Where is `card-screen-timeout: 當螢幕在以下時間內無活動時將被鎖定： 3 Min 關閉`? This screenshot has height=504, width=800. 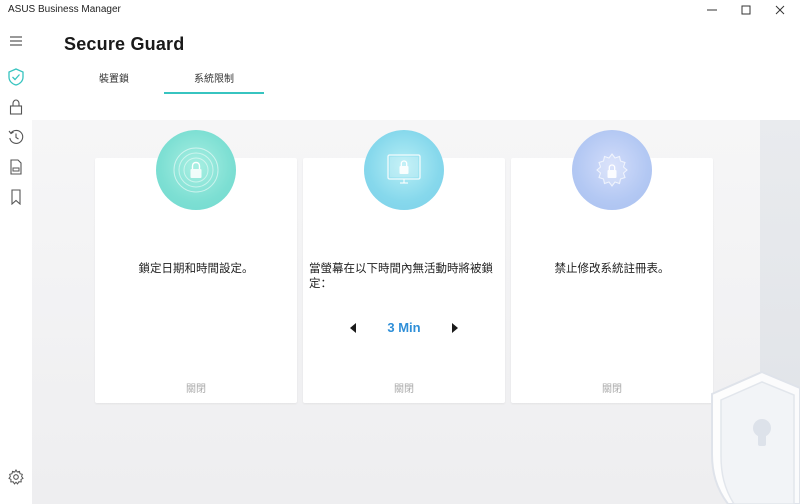
card-screen-timeout: 當螢幕在以下時間內無活動時將被鎖定： 3 Min 關閉 is located at coordinates (404, 266).